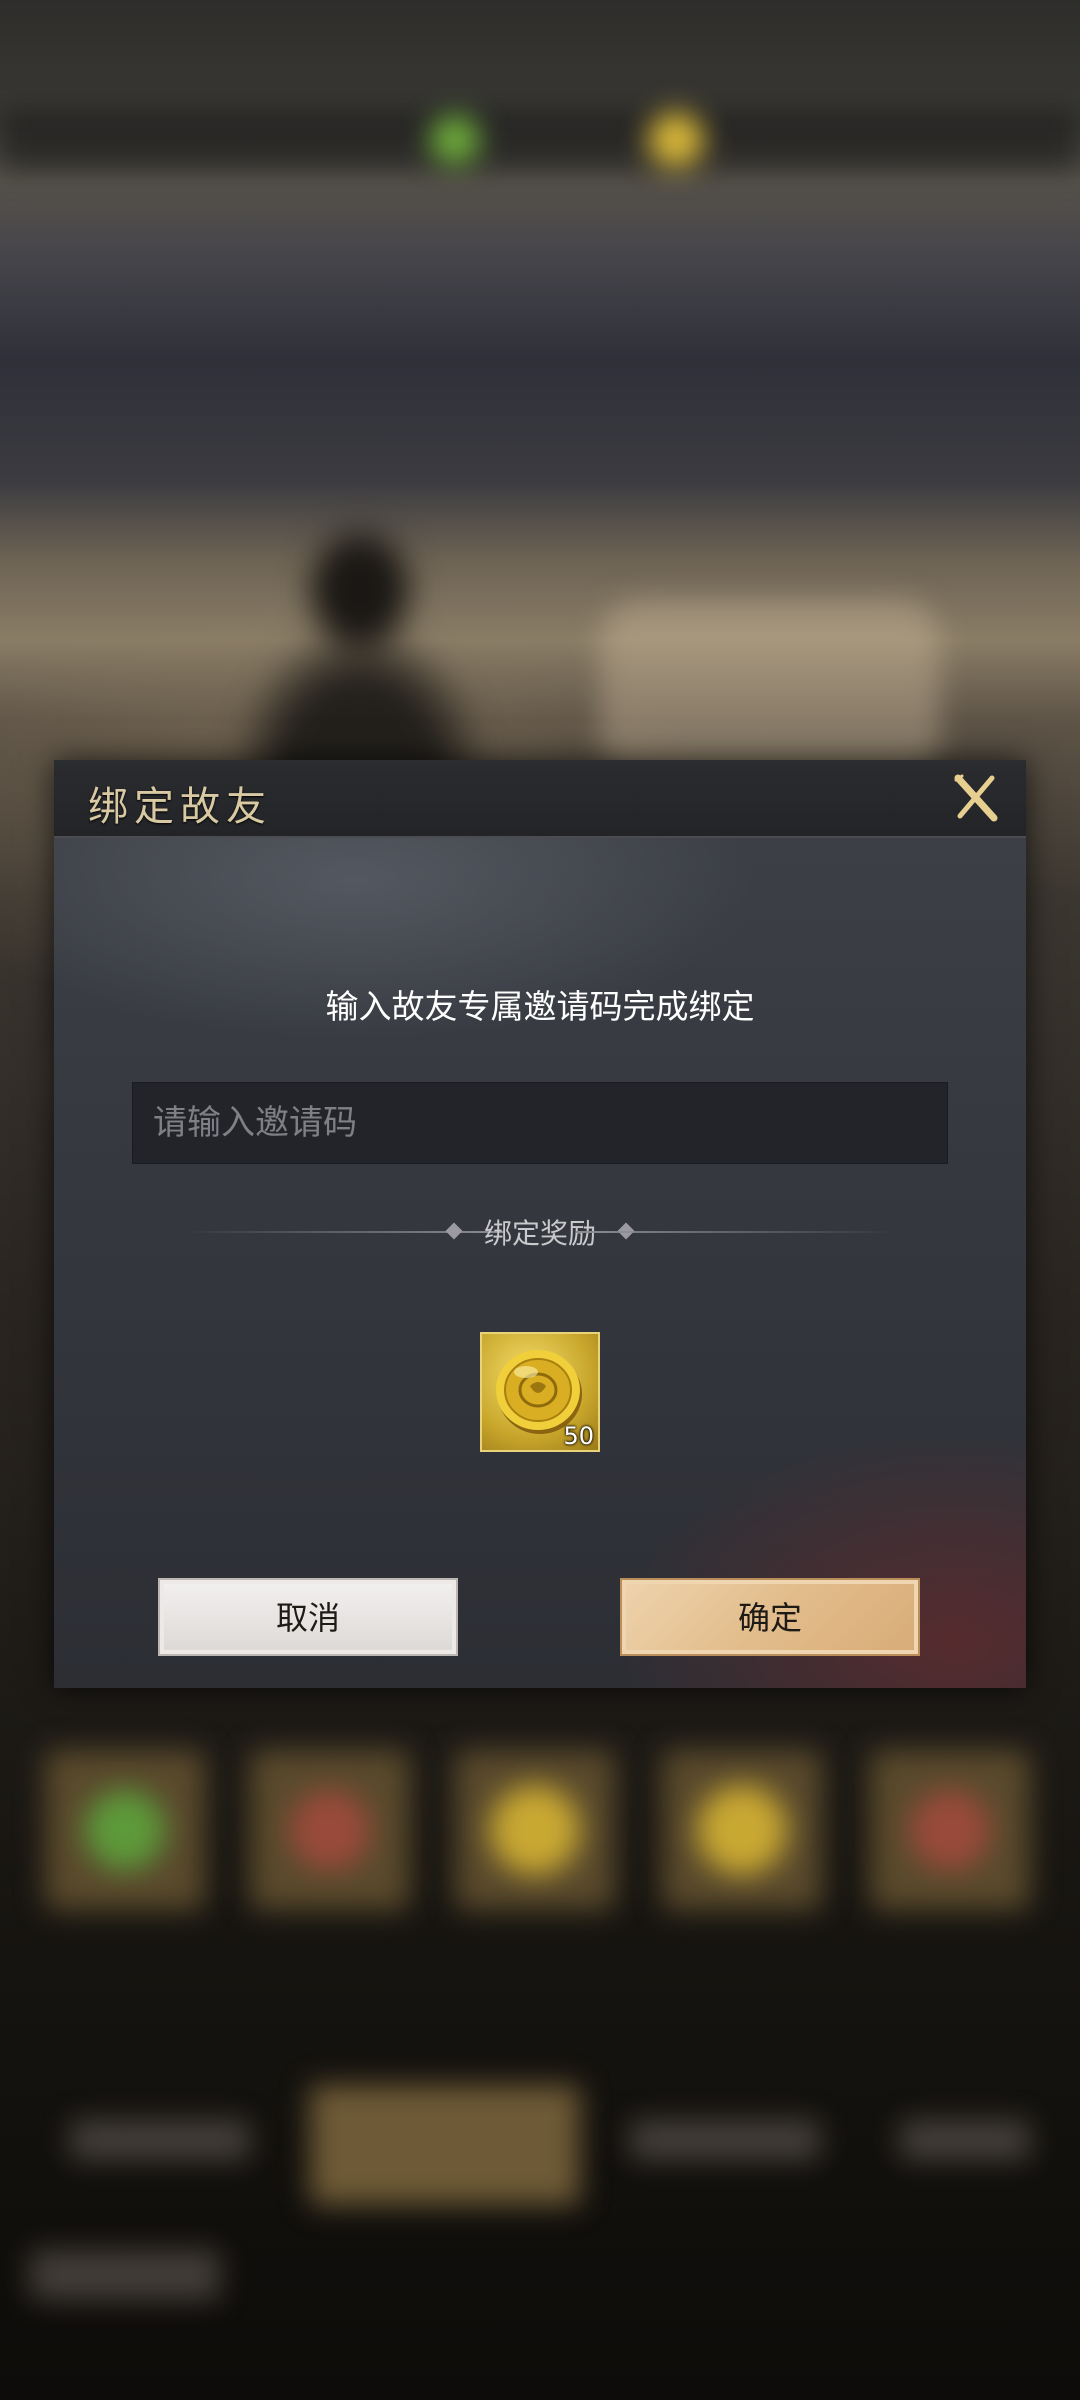 Image resolution: width=1080 pixels, height=2400 pixels. I want to click on cancel-button: 取消, so click(308, 1617).